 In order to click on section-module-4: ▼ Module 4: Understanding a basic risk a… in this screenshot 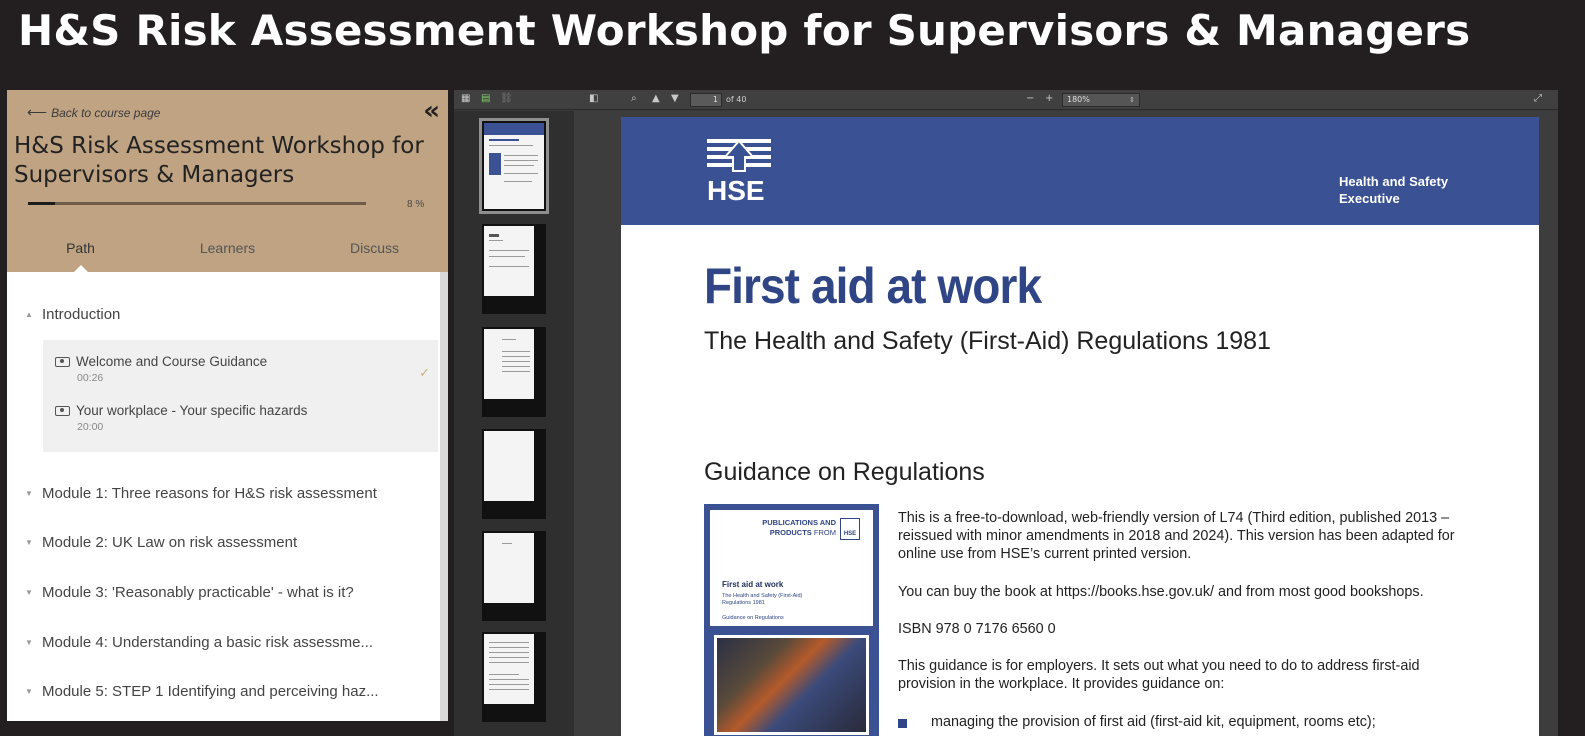, I will do `click(199, 642)`.